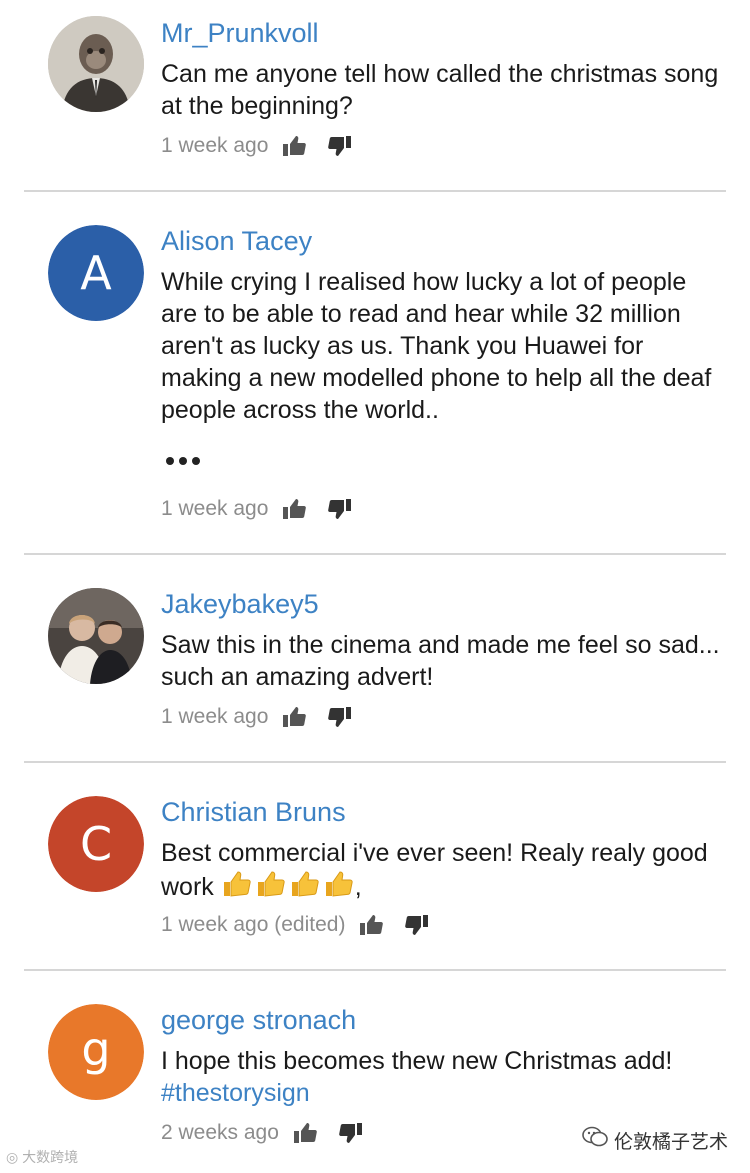 Image resolution: width=750 pixels, height=1173 pixels. Describe the element at coordinates (240, 604) in the screenshot. I see `comment-author: Jakeybakey5` at that location.